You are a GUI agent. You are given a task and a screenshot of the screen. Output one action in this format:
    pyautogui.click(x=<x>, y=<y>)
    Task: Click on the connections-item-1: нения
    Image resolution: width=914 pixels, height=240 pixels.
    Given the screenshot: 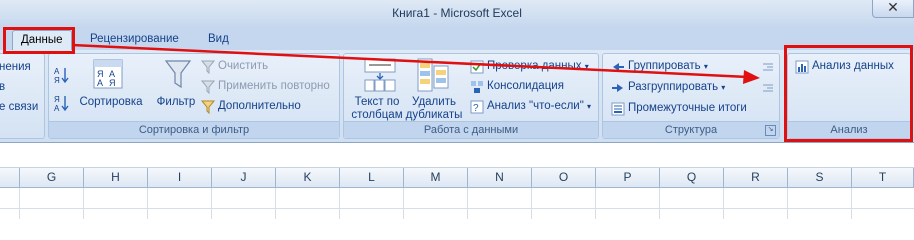 What is the action you would take?
    pyautogui.click(x=15, y=67)
    